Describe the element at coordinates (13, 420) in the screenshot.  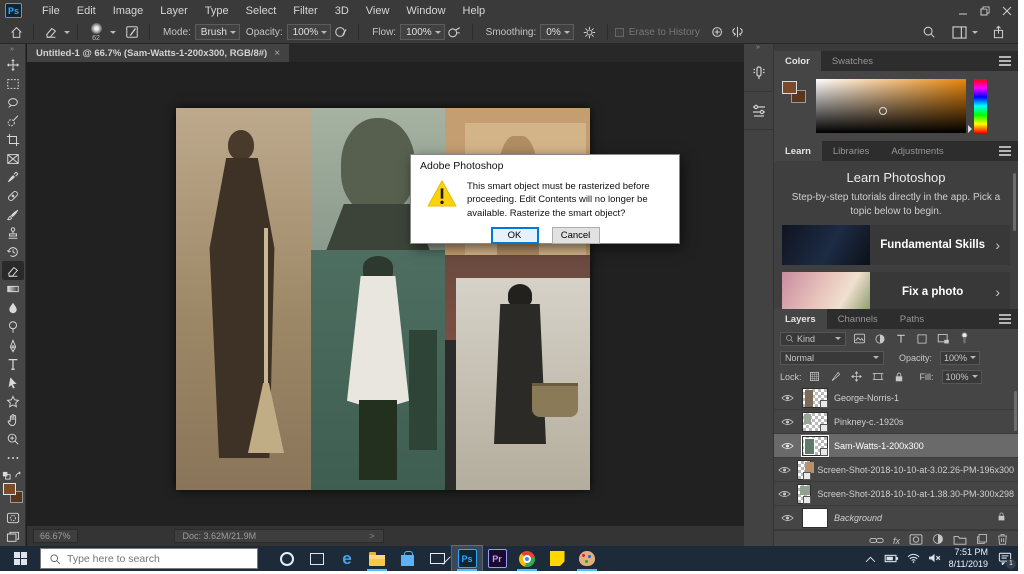
I see `hand-tool` at that location.